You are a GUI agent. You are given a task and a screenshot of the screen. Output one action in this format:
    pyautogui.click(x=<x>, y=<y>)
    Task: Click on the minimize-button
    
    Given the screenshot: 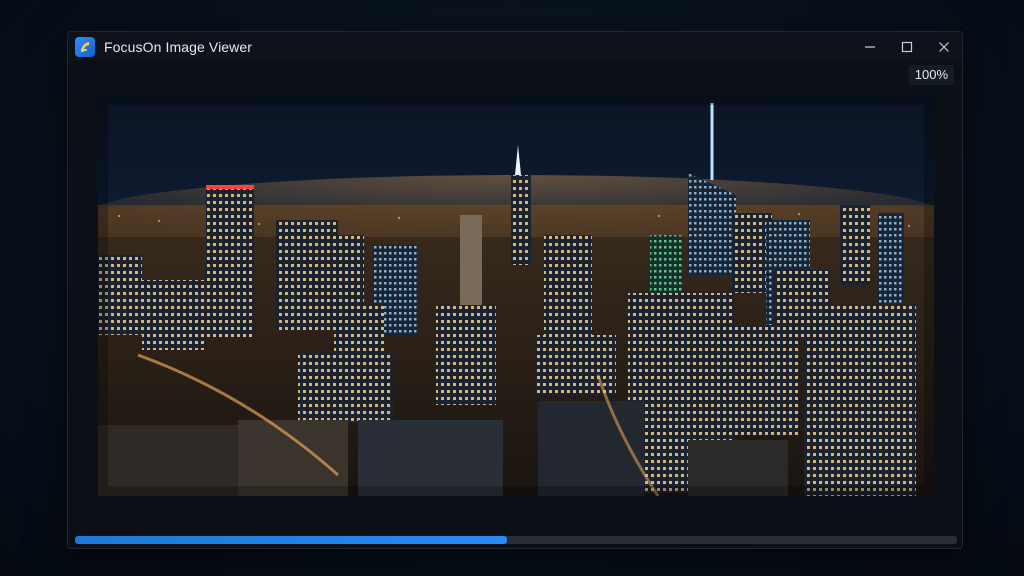 What is the action you would take?
    pyautogui.click(x=869, y=46)
    